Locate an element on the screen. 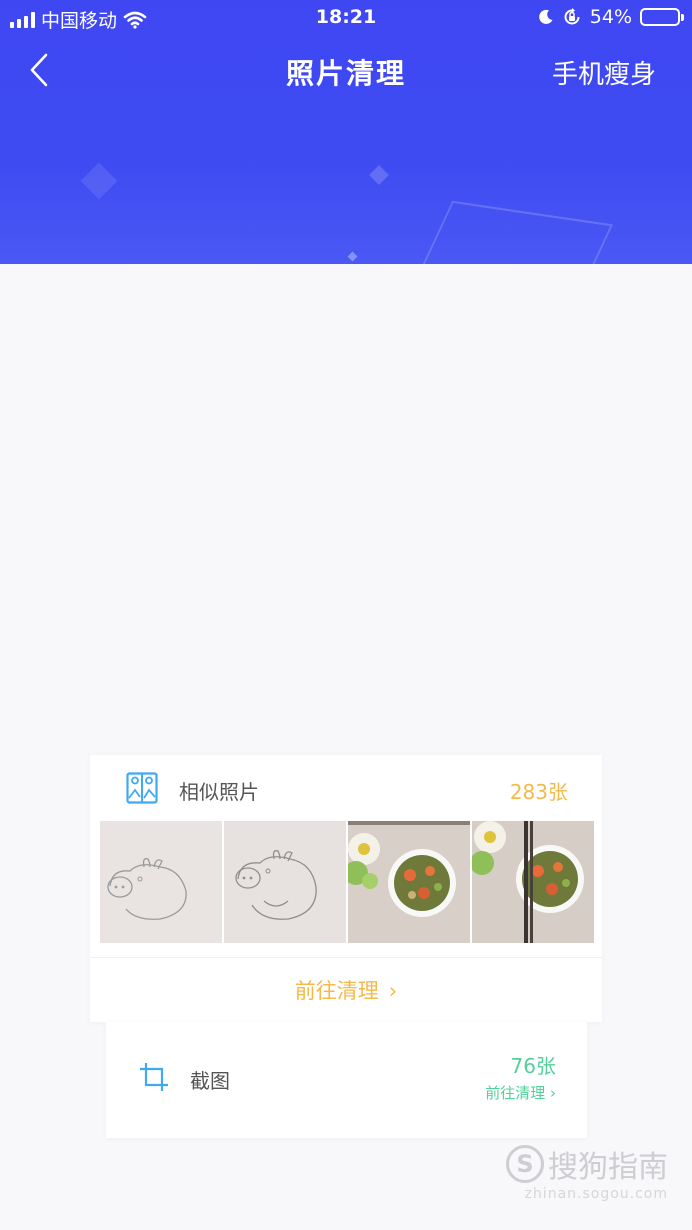  go-clean-button: 前往清理 › is located at coordinates (346, 990).